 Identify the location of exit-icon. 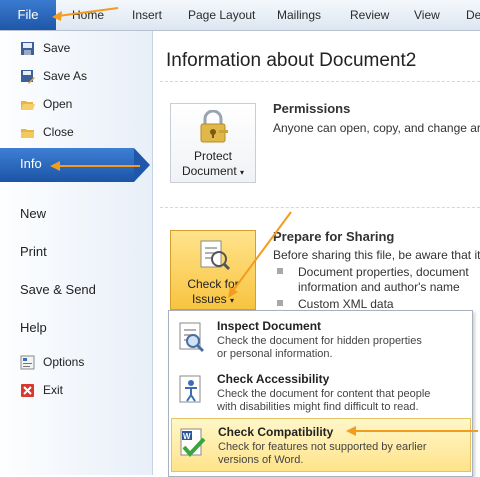
(27, 390).